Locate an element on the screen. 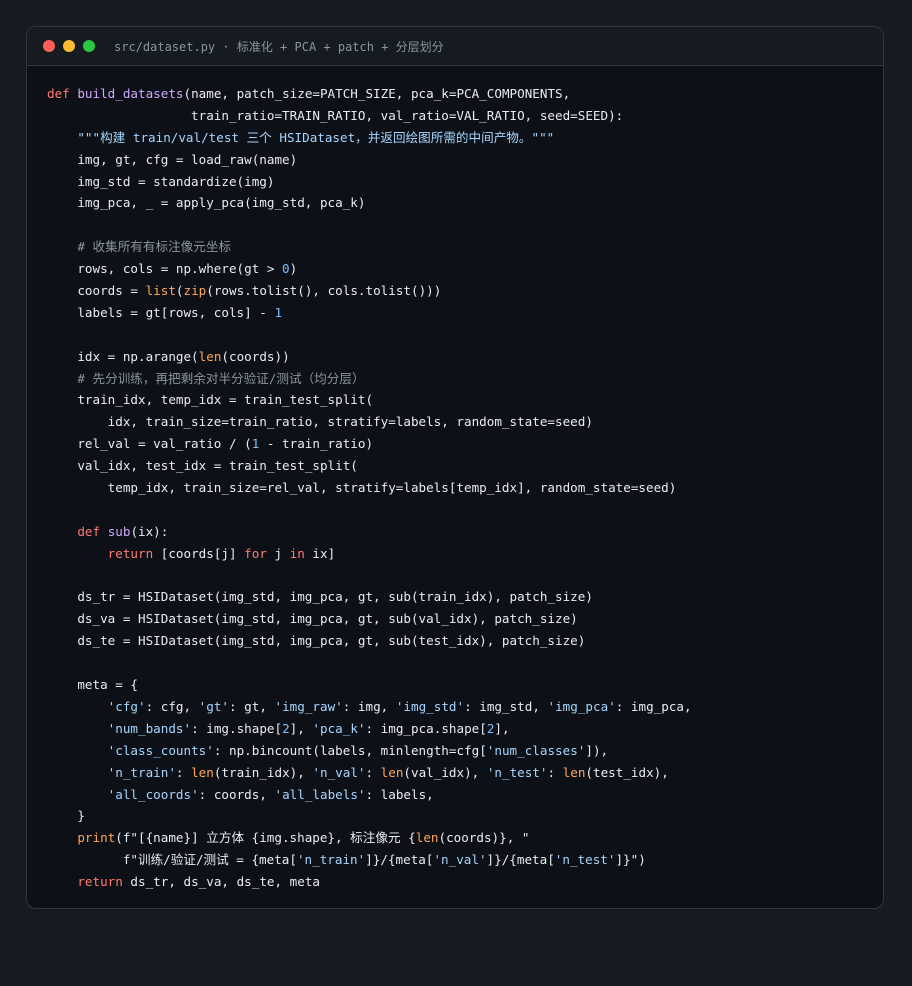 The height and width of the screenshot is (986, 912). code-token: build_datasets is located at coordinates (130, 93).